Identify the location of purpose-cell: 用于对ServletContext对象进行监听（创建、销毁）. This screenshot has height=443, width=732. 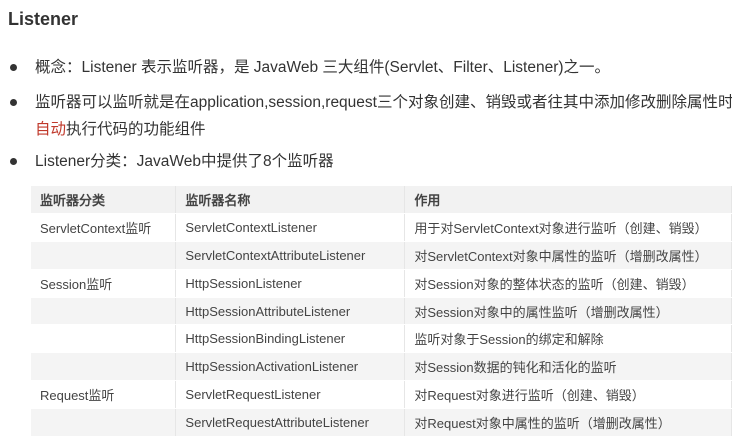
(568, 228).